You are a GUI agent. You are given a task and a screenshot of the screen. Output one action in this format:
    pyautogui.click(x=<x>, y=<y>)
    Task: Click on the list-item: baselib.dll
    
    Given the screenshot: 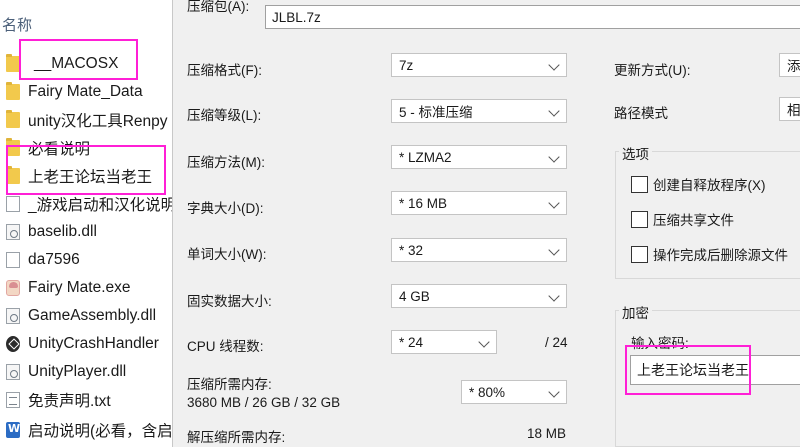 What is the action you would take?
    pyautogui.click(x=86, y=232)
    